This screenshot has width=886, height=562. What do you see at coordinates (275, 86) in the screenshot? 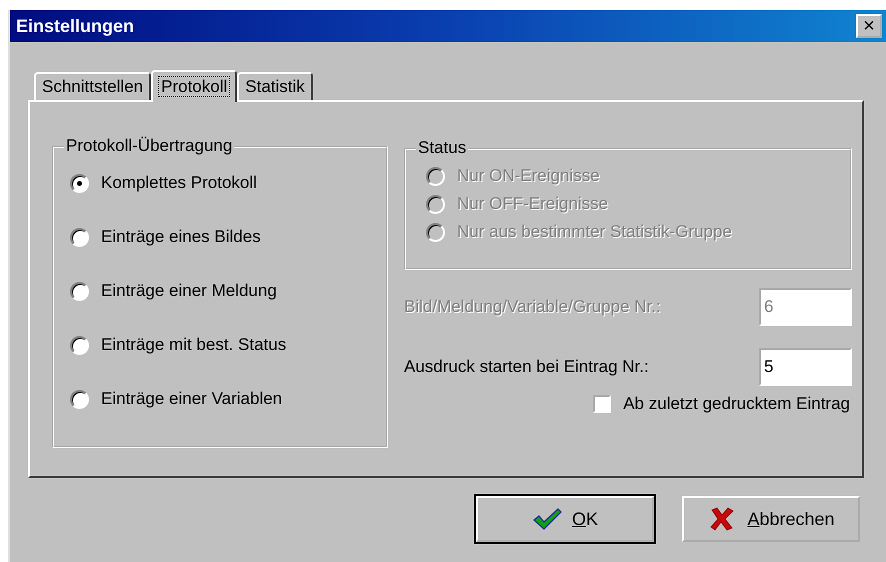
I see `tab: Statistik` at bounding box center [275, 86].